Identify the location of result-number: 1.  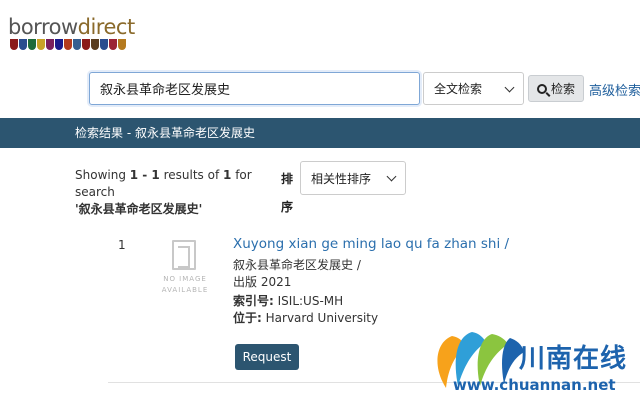
(122, 245).